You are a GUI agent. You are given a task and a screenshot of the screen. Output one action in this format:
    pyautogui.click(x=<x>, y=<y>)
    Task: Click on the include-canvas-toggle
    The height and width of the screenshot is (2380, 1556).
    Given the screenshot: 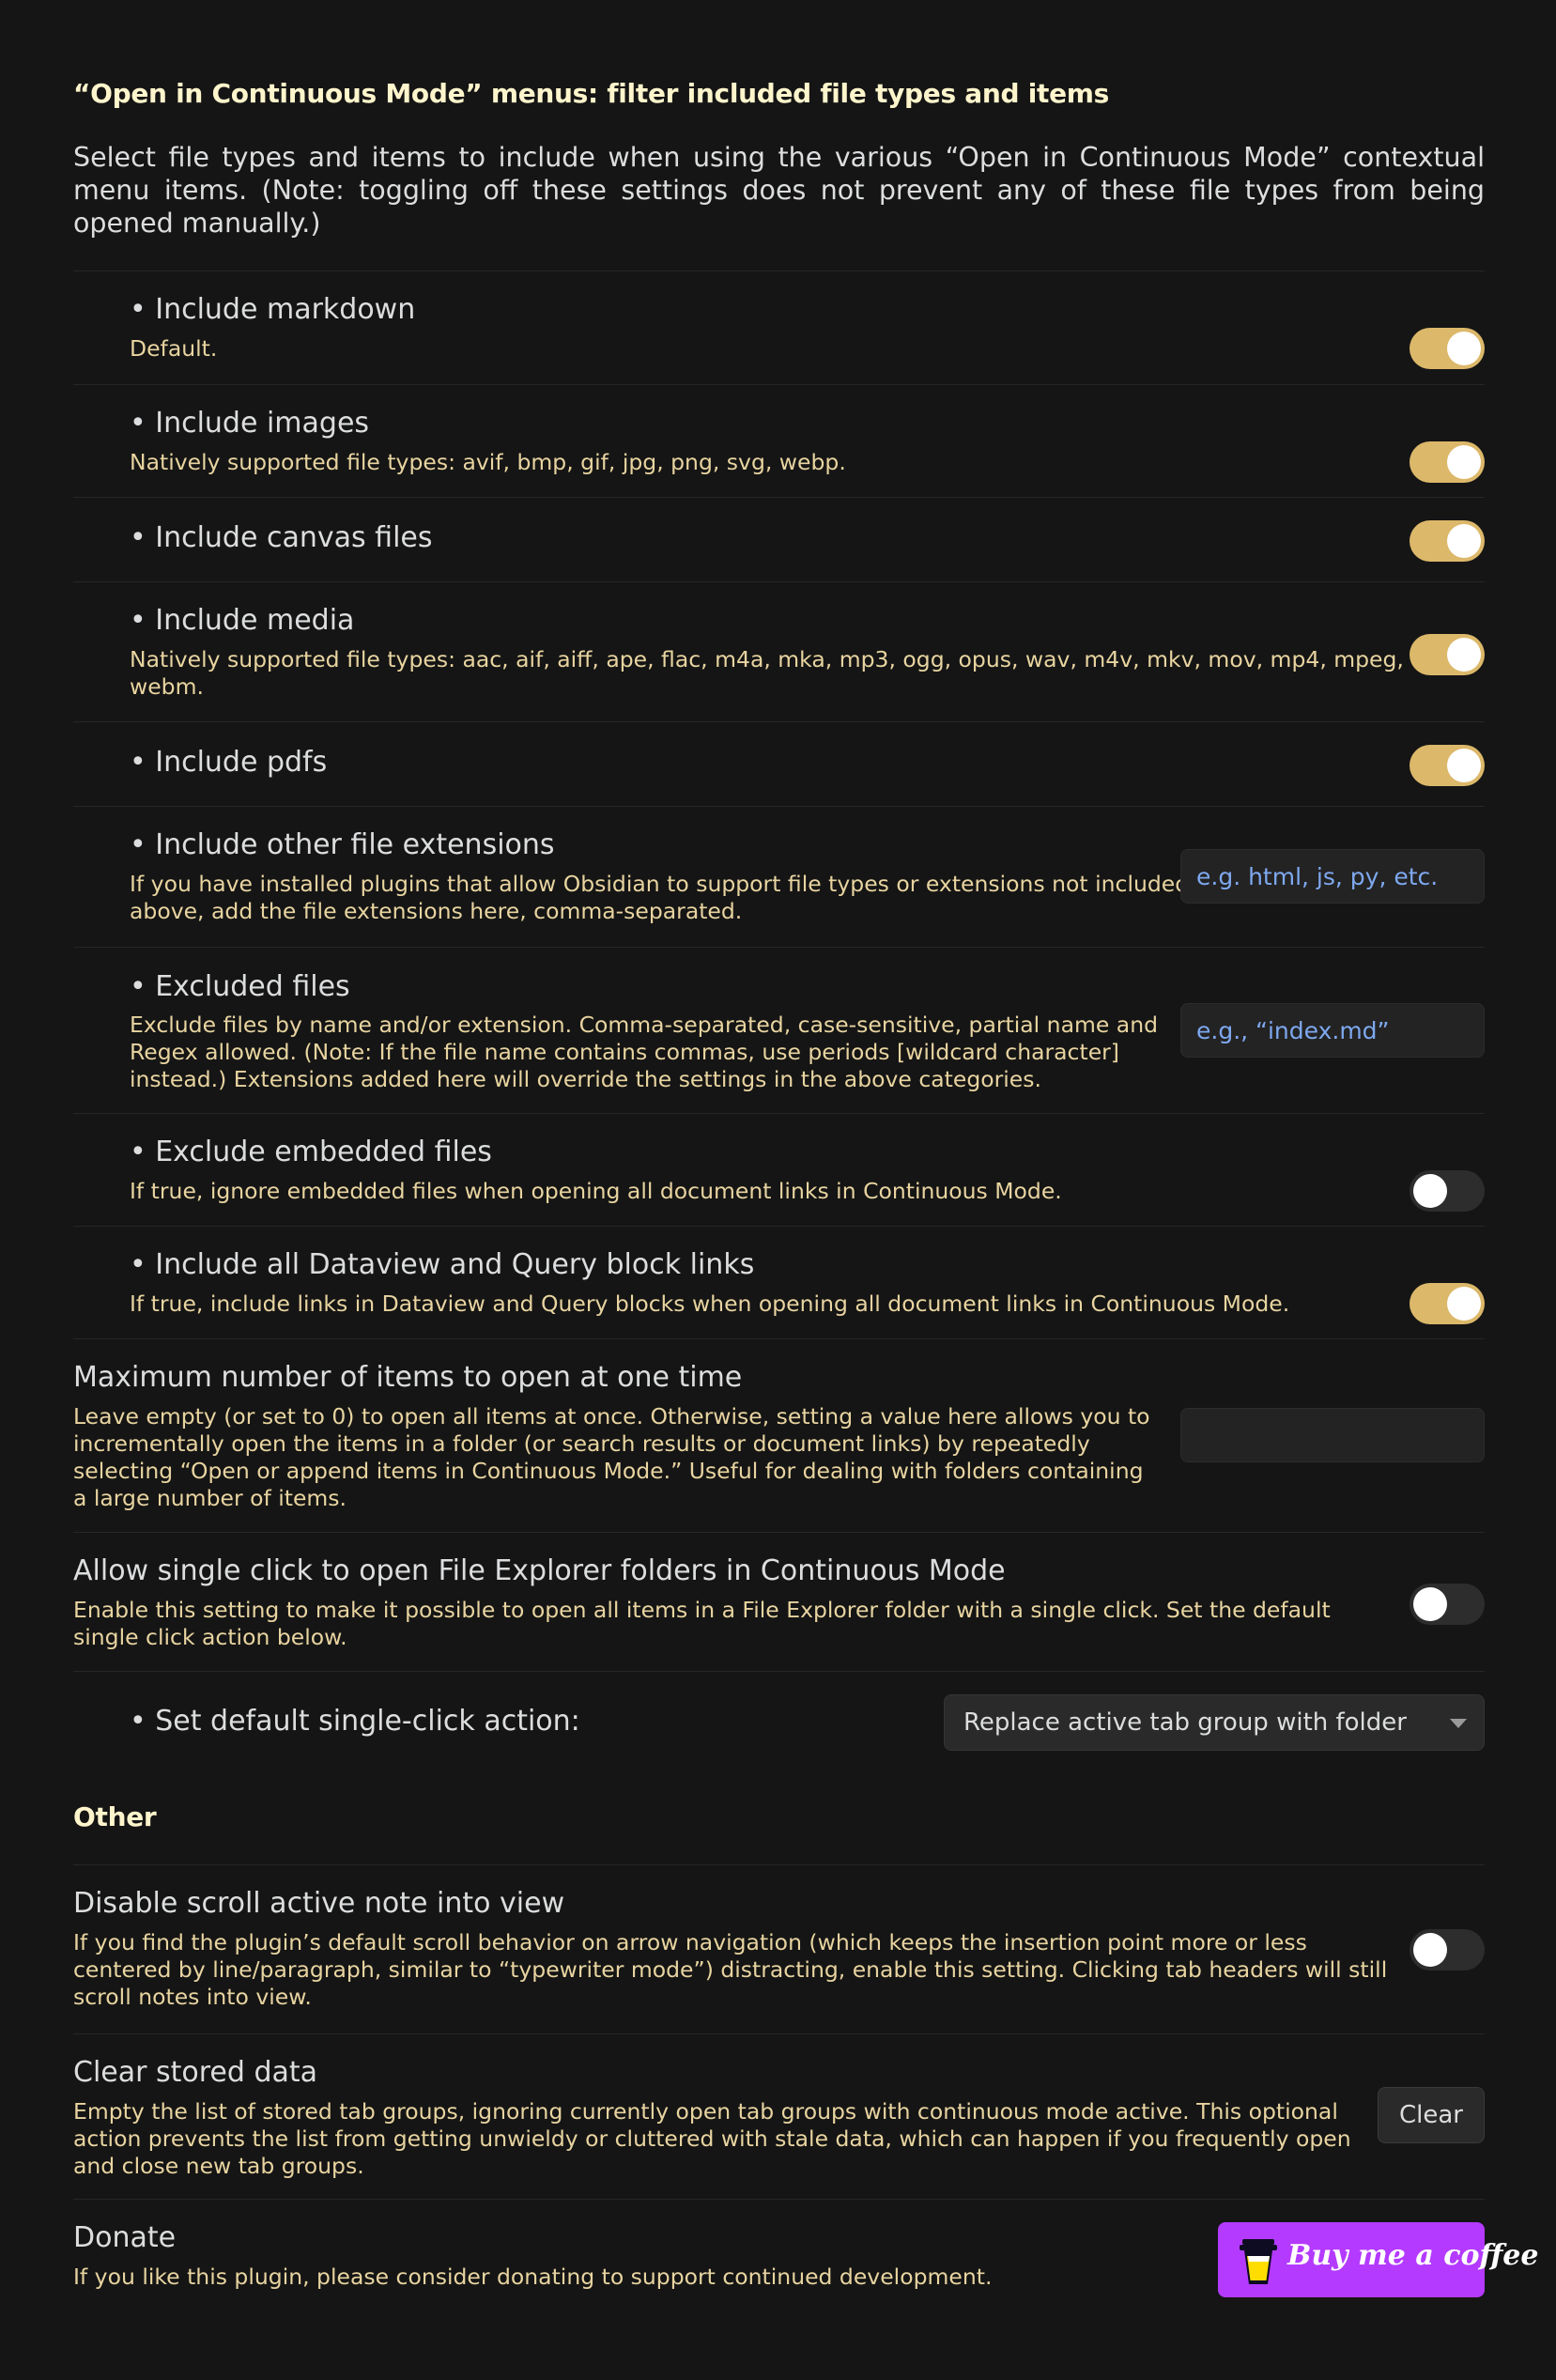 What is the action you would take?
    pyautogui.click(x=1447, y=541)
    